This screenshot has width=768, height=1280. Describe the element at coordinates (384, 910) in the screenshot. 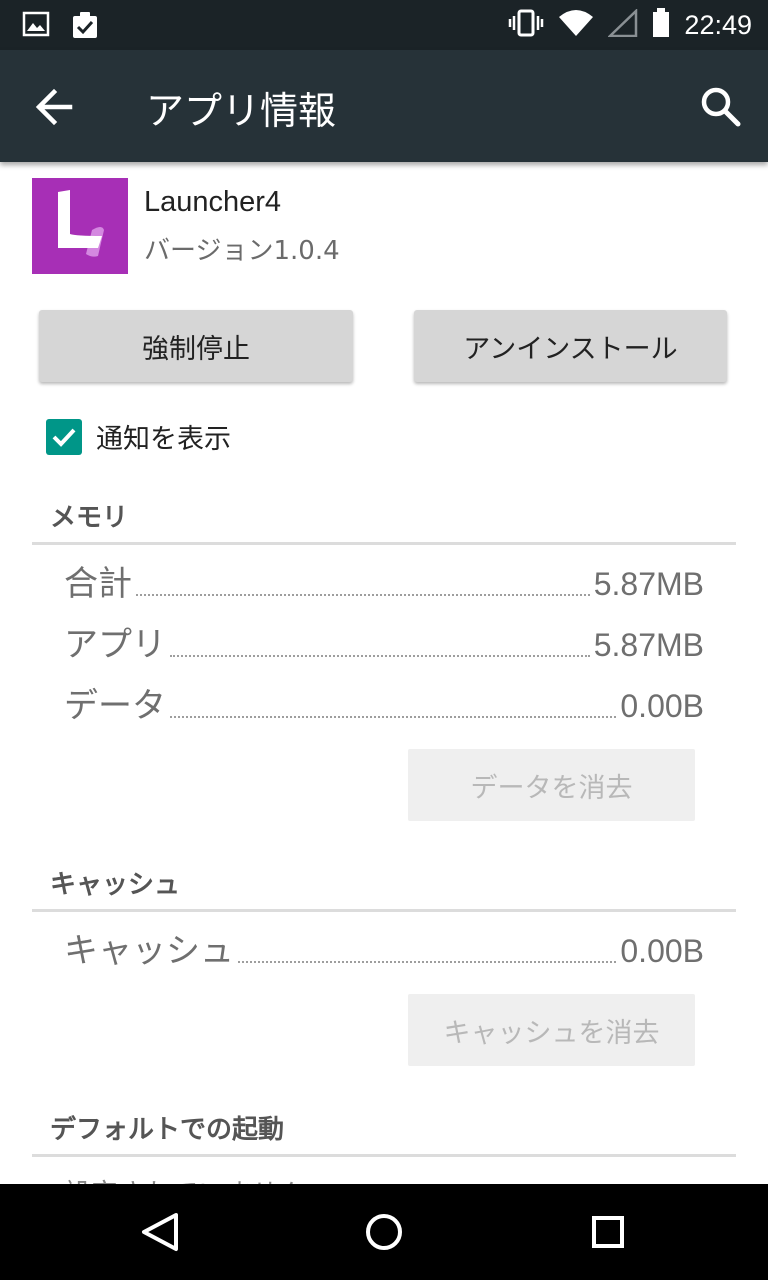

I see `cache-divider` at that location.